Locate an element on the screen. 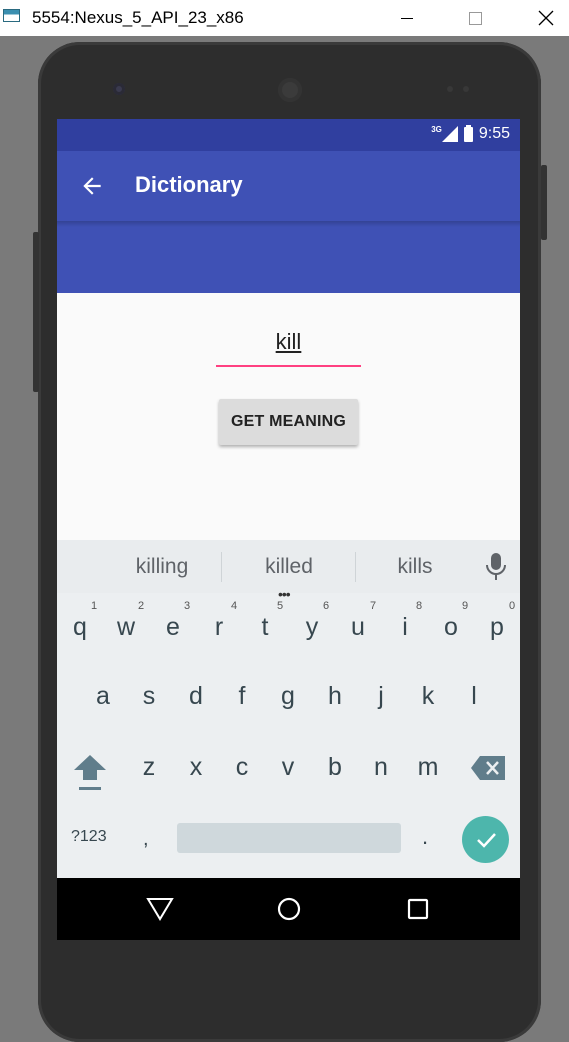 The image size is (569, 1042). key-hint: 9 is located at coordinates (465, 606).